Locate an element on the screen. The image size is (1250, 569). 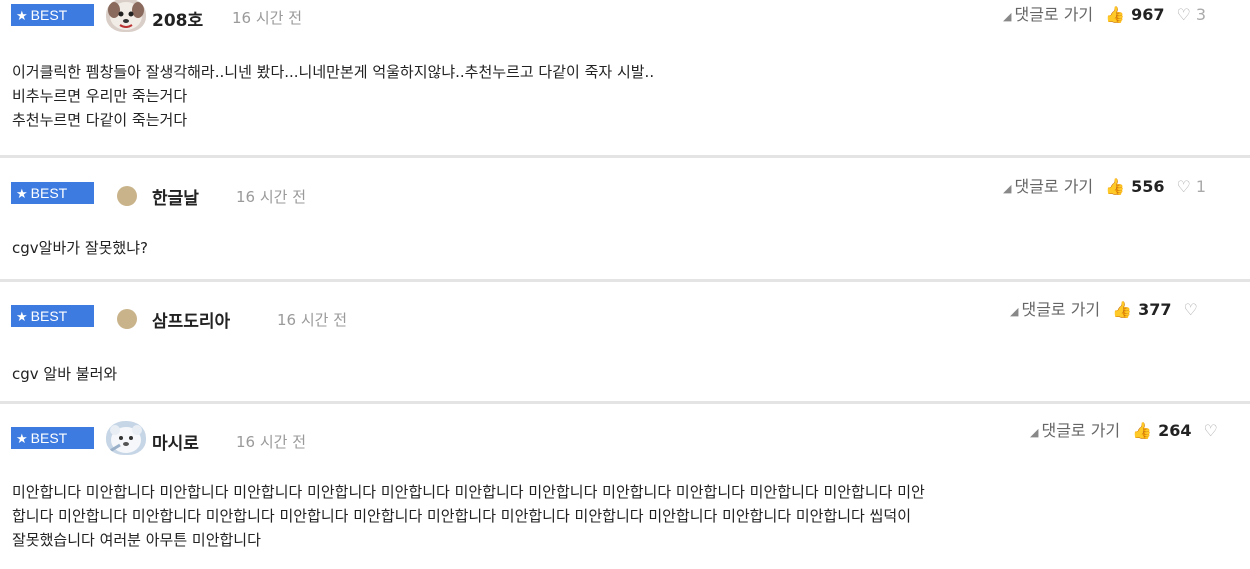
comment-header: ★ BEST 마시로 16 시간 전 ◢ 댓글로 가기 👍 264 ♡ is located at coordinates (625, 429).